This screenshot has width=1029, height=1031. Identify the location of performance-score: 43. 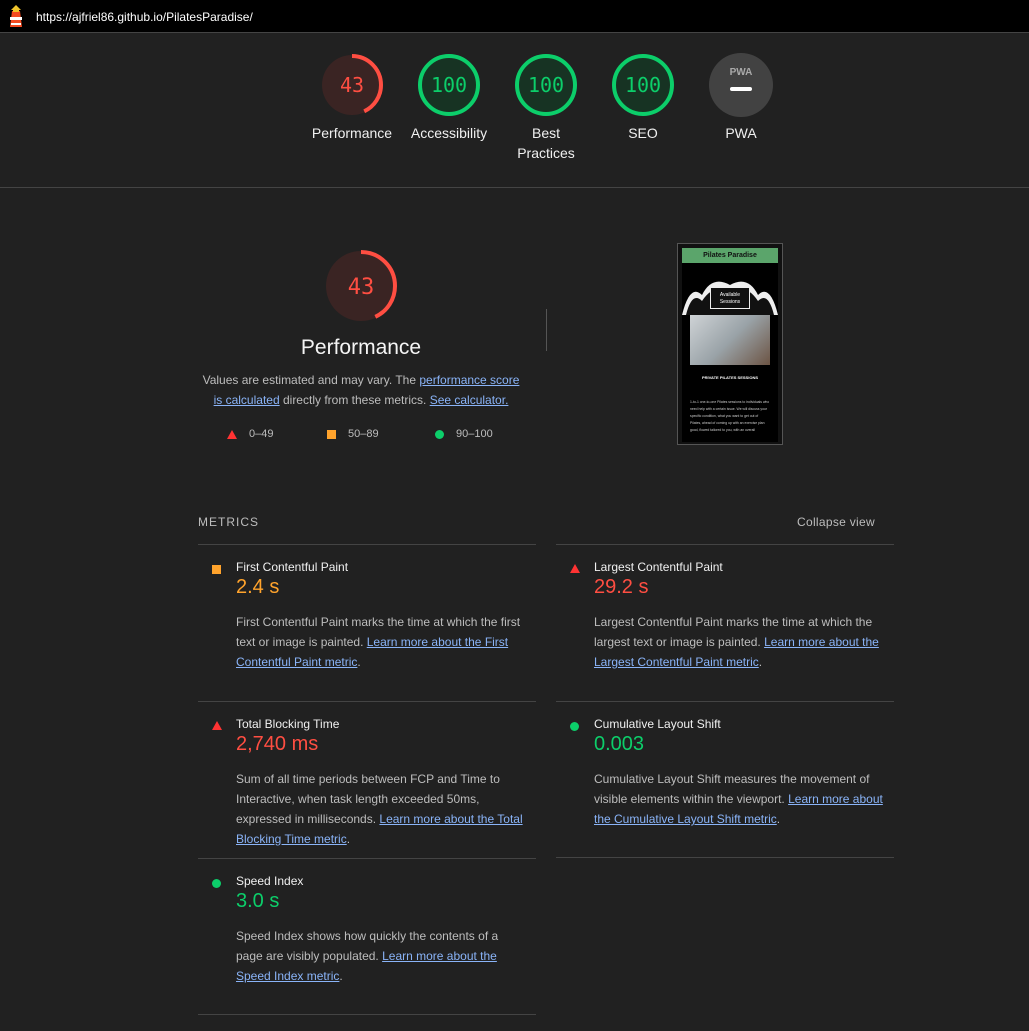
(361, 287).